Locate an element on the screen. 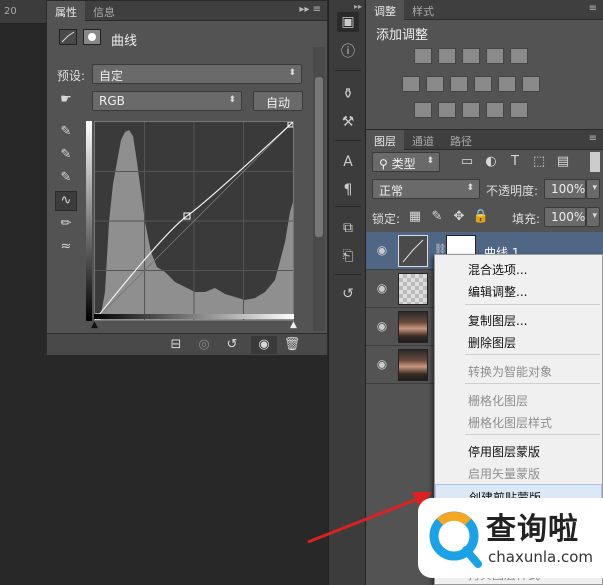 Image resolution: width=603 pixels, height=585 pixels. layer-filter-select: ⚲ 类型 ⬍ is located at coordinates (406, 162).